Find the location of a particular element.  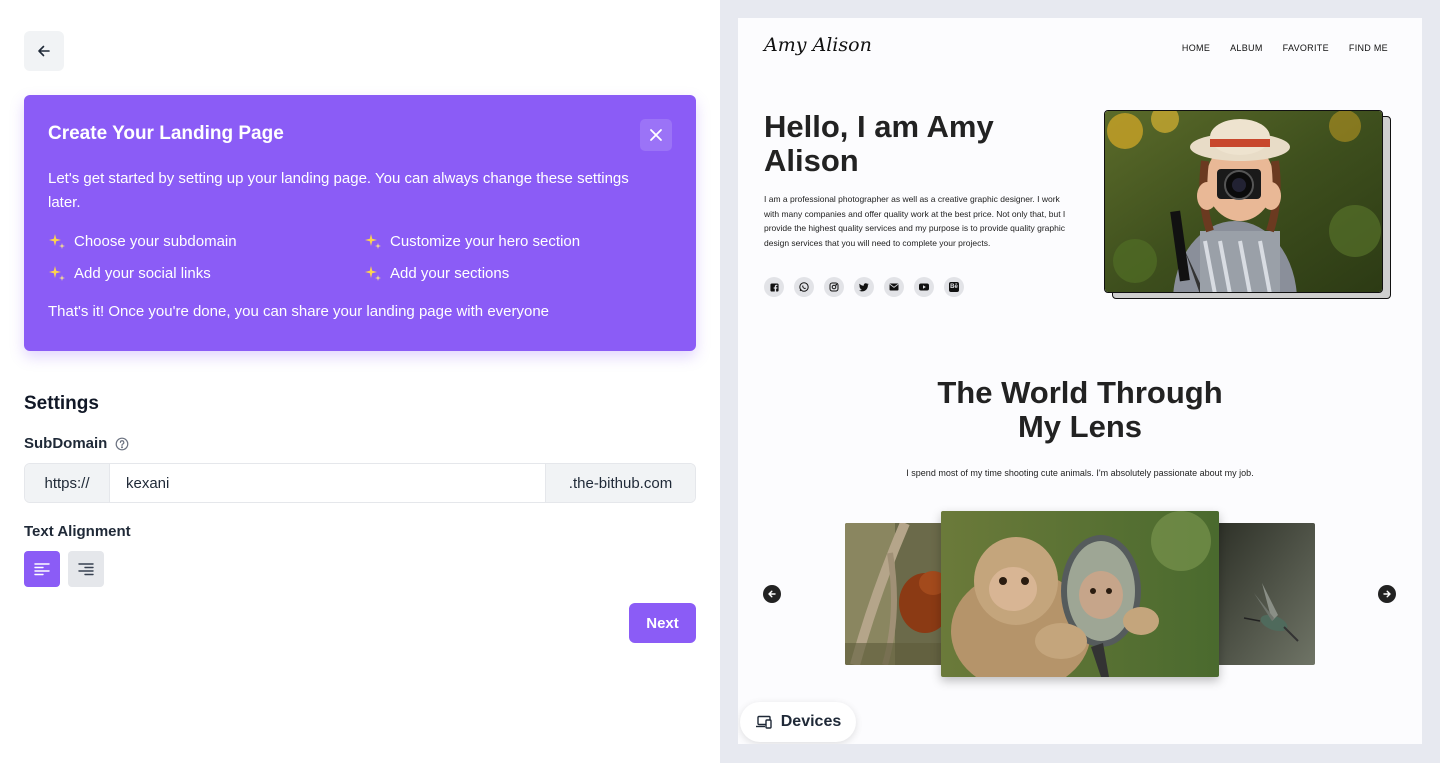

align-right-icon is located at coordinates (86, 569).